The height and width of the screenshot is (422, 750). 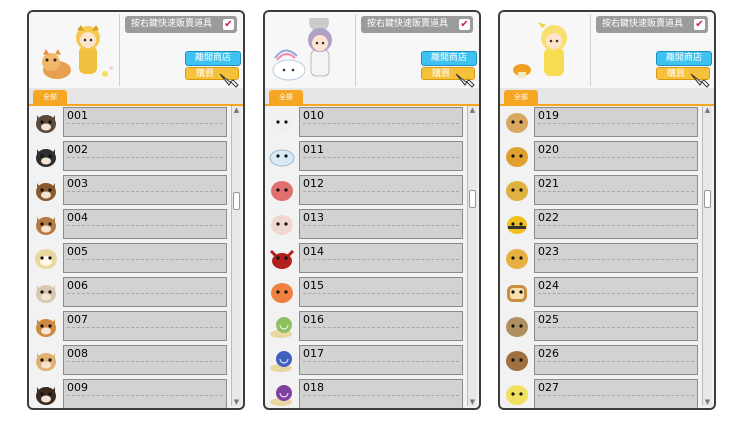 I want to click on list-item: 002, so click(x=130, y=156).